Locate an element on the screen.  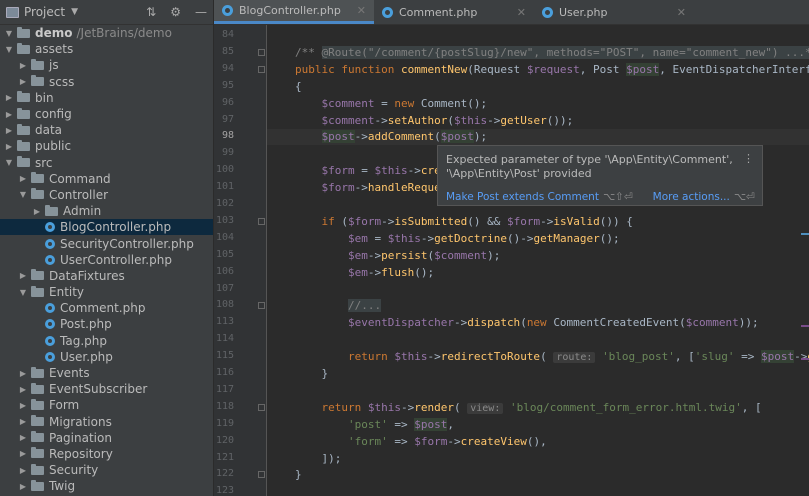
php-file-icon is located at coordinates (50, 324).